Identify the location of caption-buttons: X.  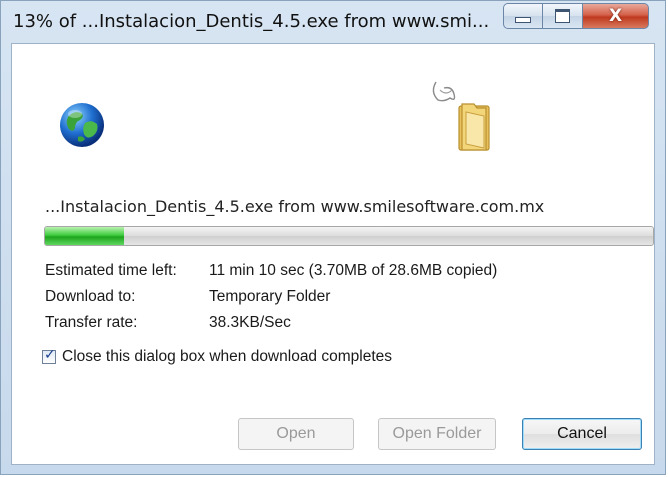
(580, 17).